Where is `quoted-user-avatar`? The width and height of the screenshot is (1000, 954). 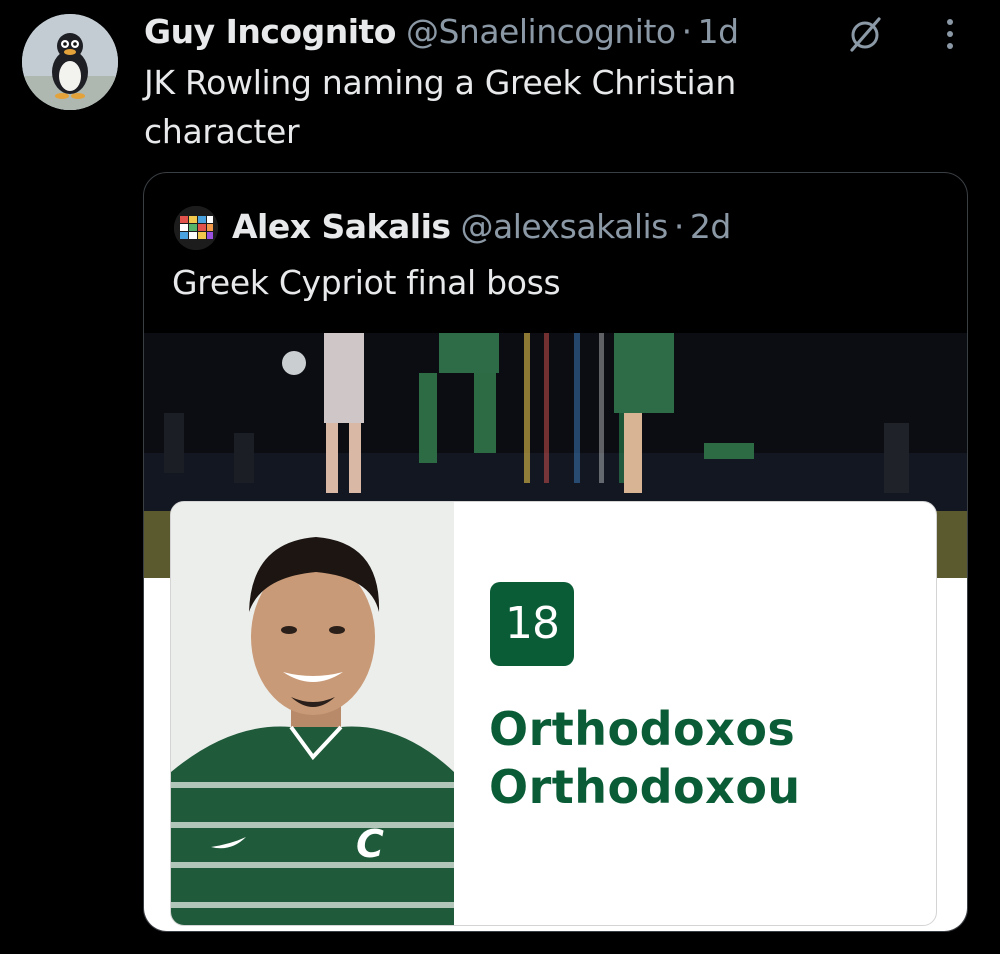
quoted-user-avatar is located at coordinates (196, 228).